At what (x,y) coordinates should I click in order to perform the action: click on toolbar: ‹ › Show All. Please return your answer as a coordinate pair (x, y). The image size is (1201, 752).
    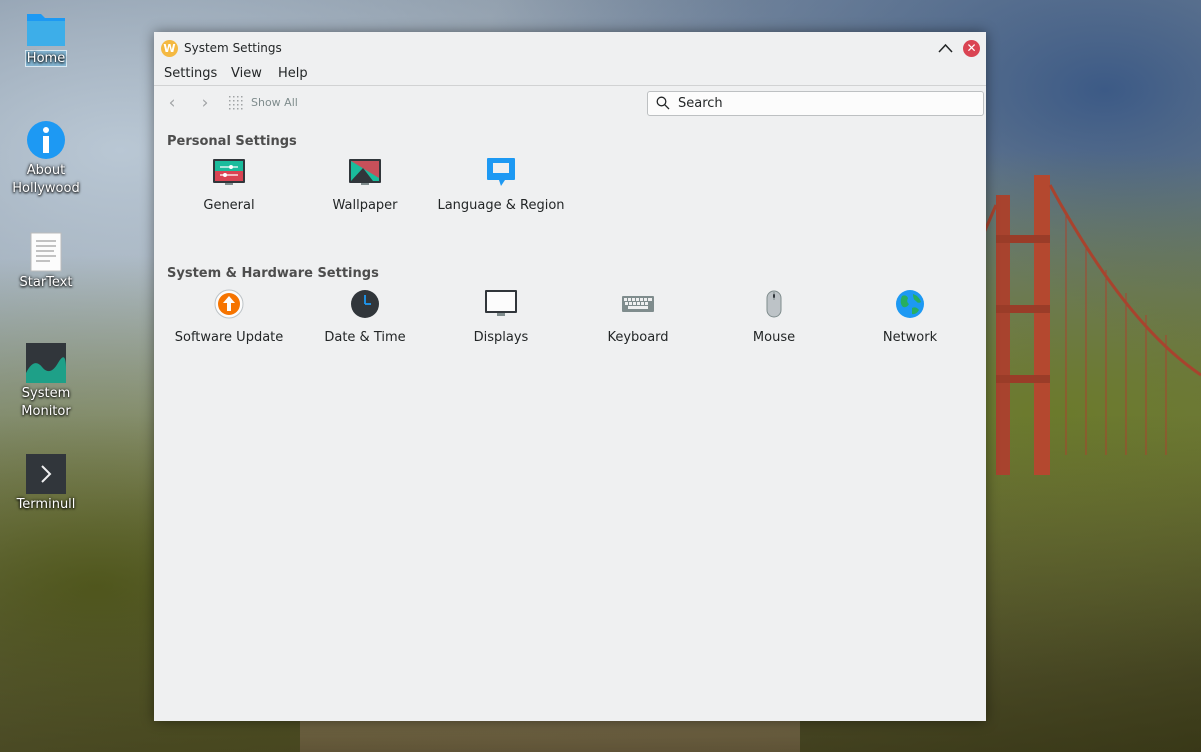
    Looking at the image, I should click on (570, 103).